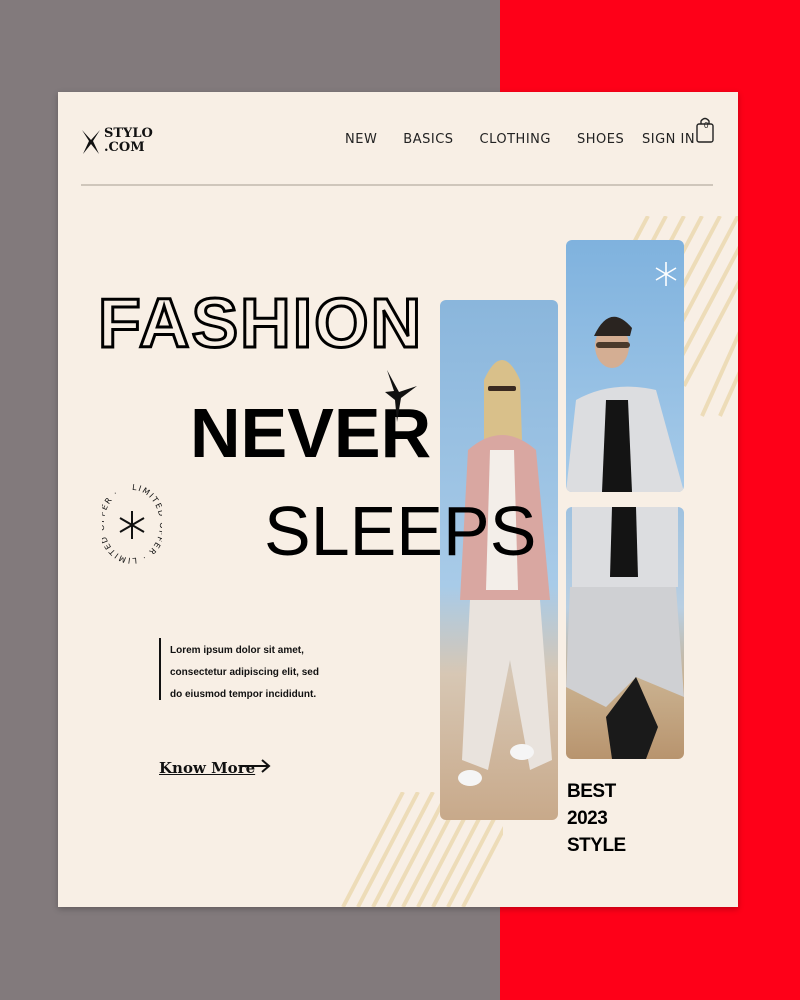 This screenshot has width=800, height=1000. What do you see at coordinates (666, 274) in the screenshot?
I see `sparkle-icon` at bounding box center [666, 274].